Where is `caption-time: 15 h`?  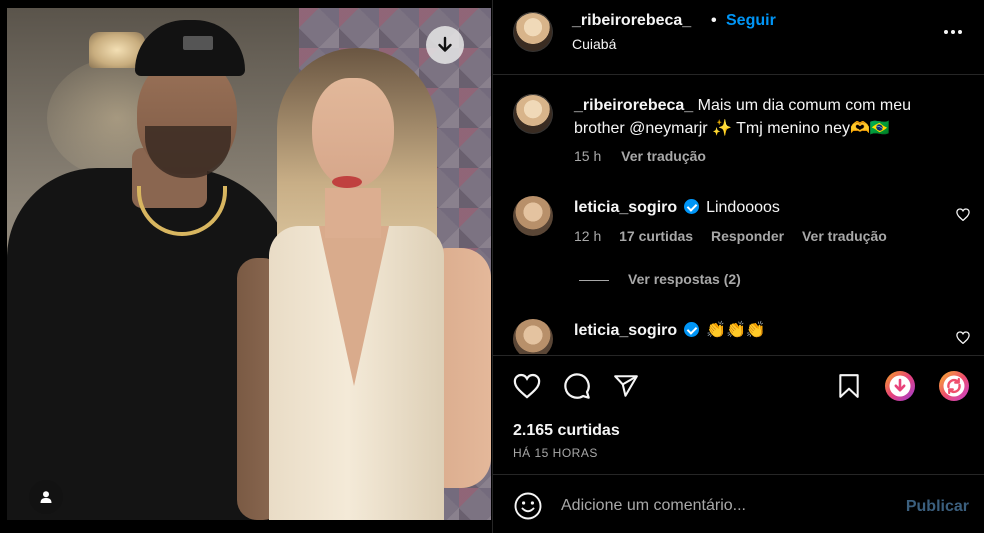
caption-time: 15 h is located at coordinates (588, 156).